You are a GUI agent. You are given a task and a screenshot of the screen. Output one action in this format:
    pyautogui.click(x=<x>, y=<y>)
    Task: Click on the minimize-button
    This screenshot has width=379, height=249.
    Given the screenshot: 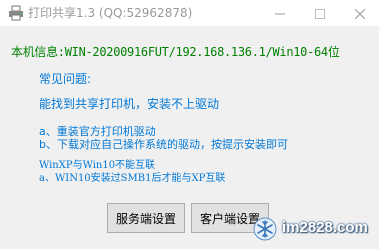 What is the action you would take?
    pyautogui.click(x=280, y=13)
    